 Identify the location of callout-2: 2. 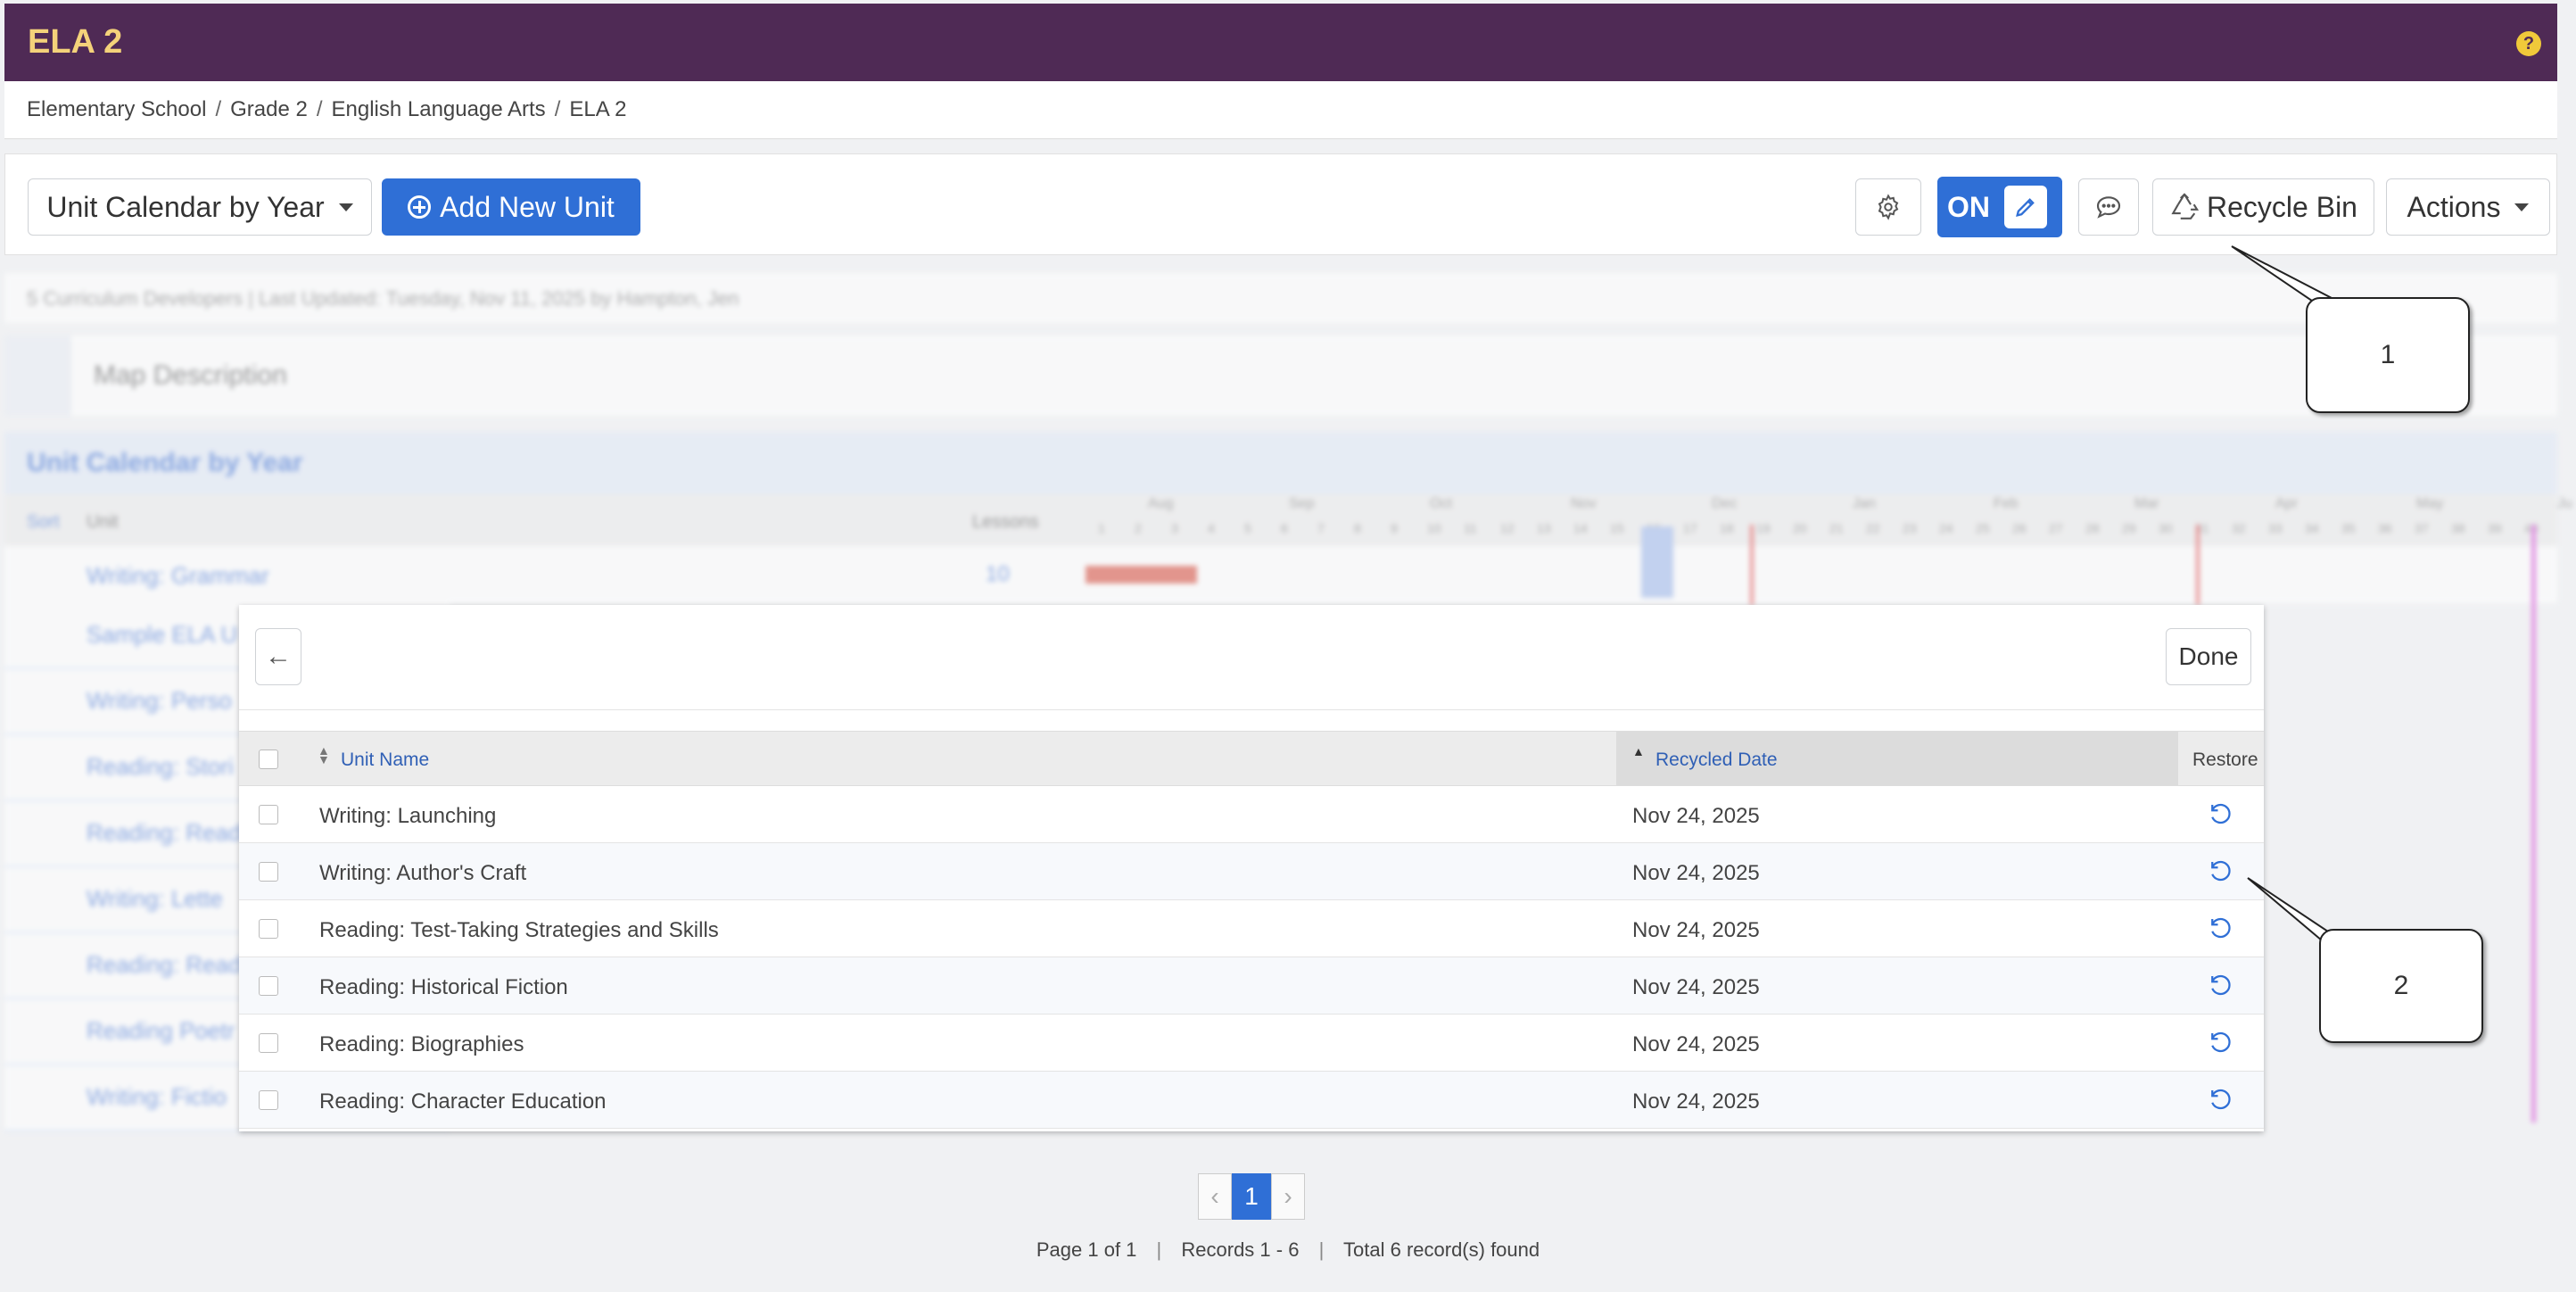
(2401, 986).